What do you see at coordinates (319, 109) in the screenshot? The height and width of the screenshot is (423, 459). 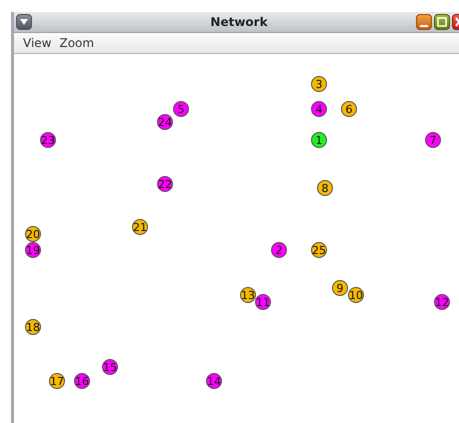 I see `graph-node: 4` at bounding box center [319, 109].